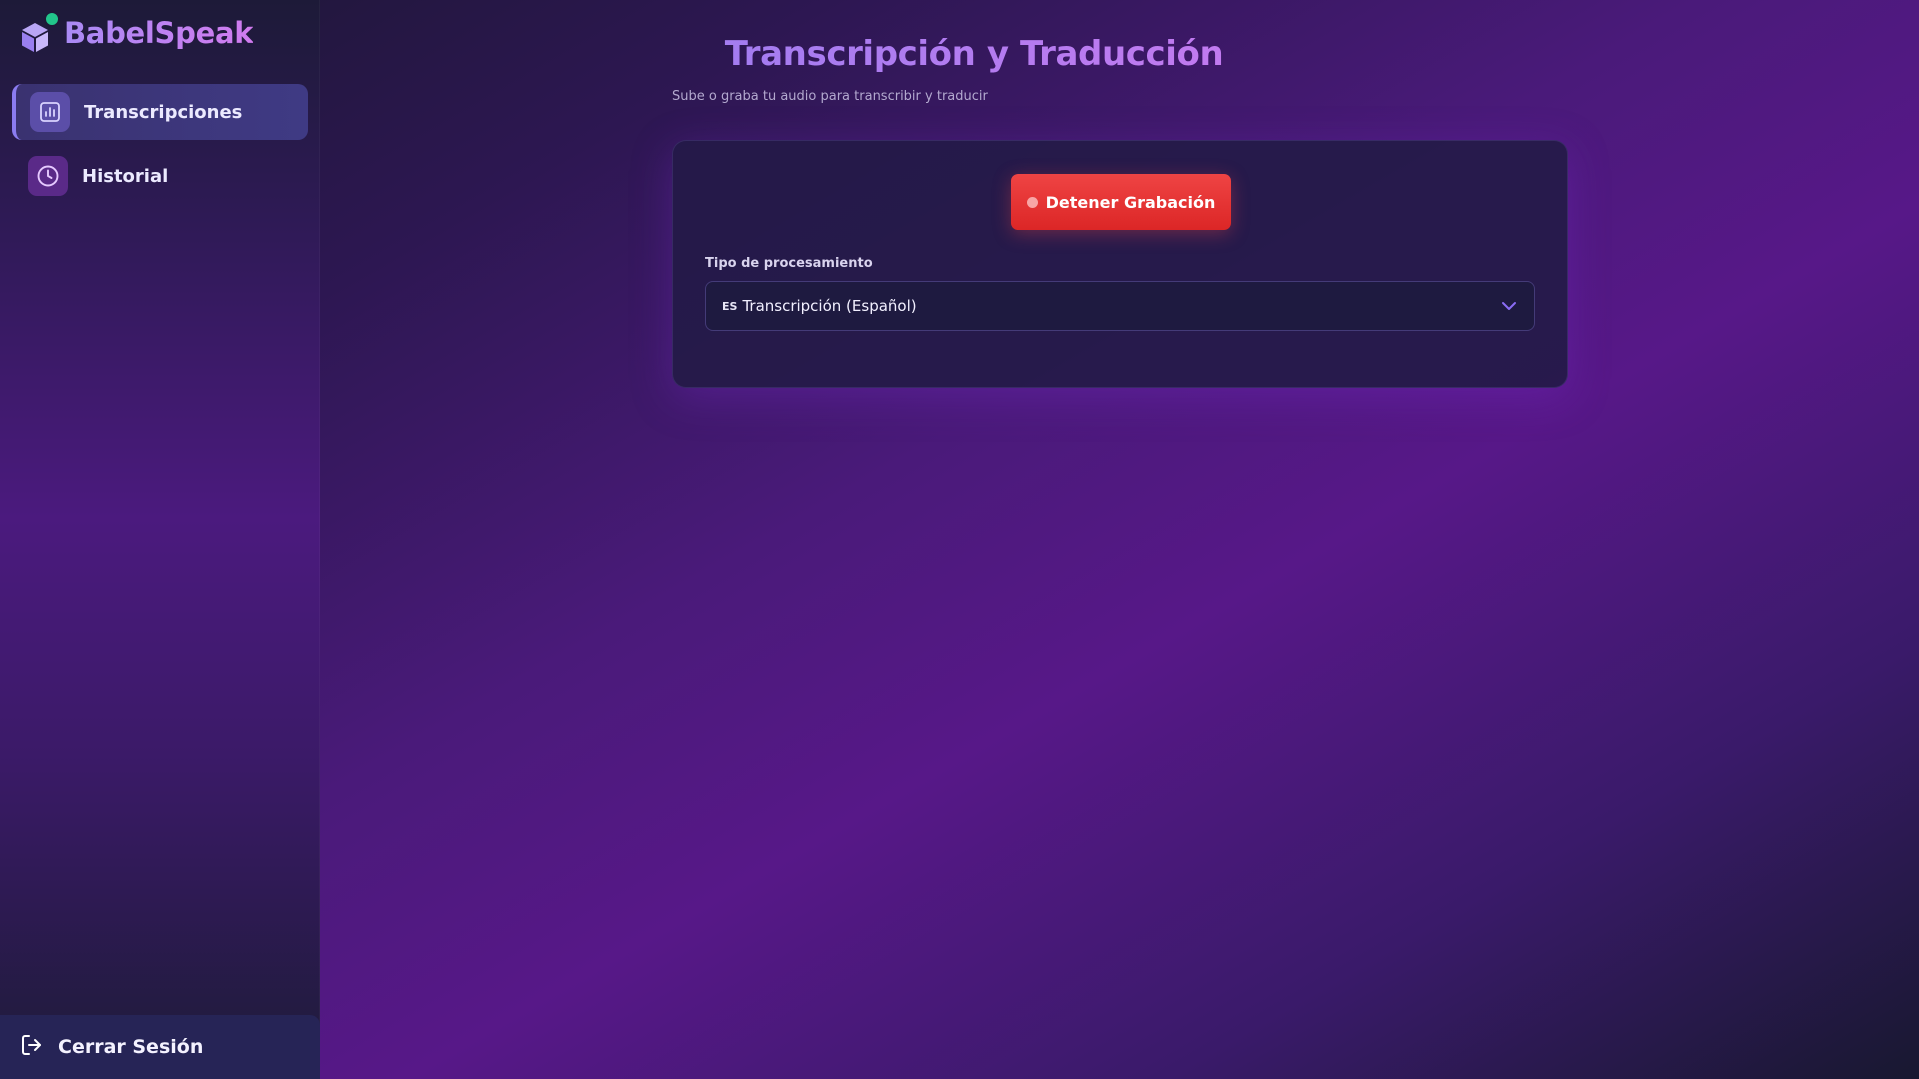  Describe the element at coordinates (125, 176) in the screenshot. I see `sidebar-item-label: Historial` at that location.